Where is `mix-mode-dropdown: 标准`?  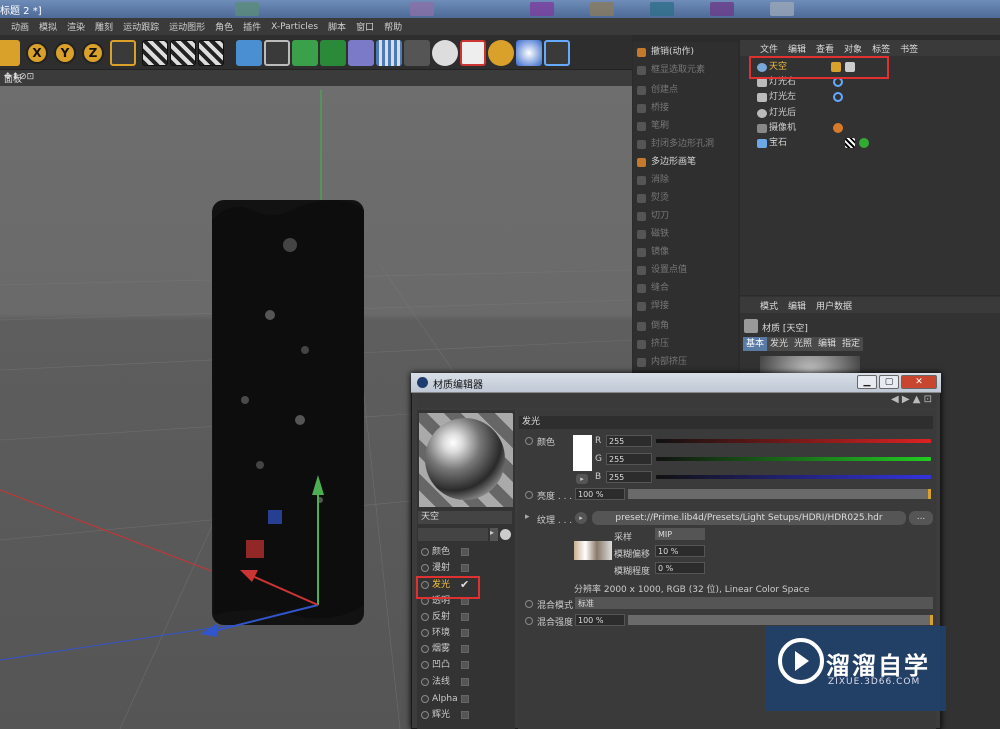 mix-mode-dropdown: 标准 is located at coordinates (754, 603).